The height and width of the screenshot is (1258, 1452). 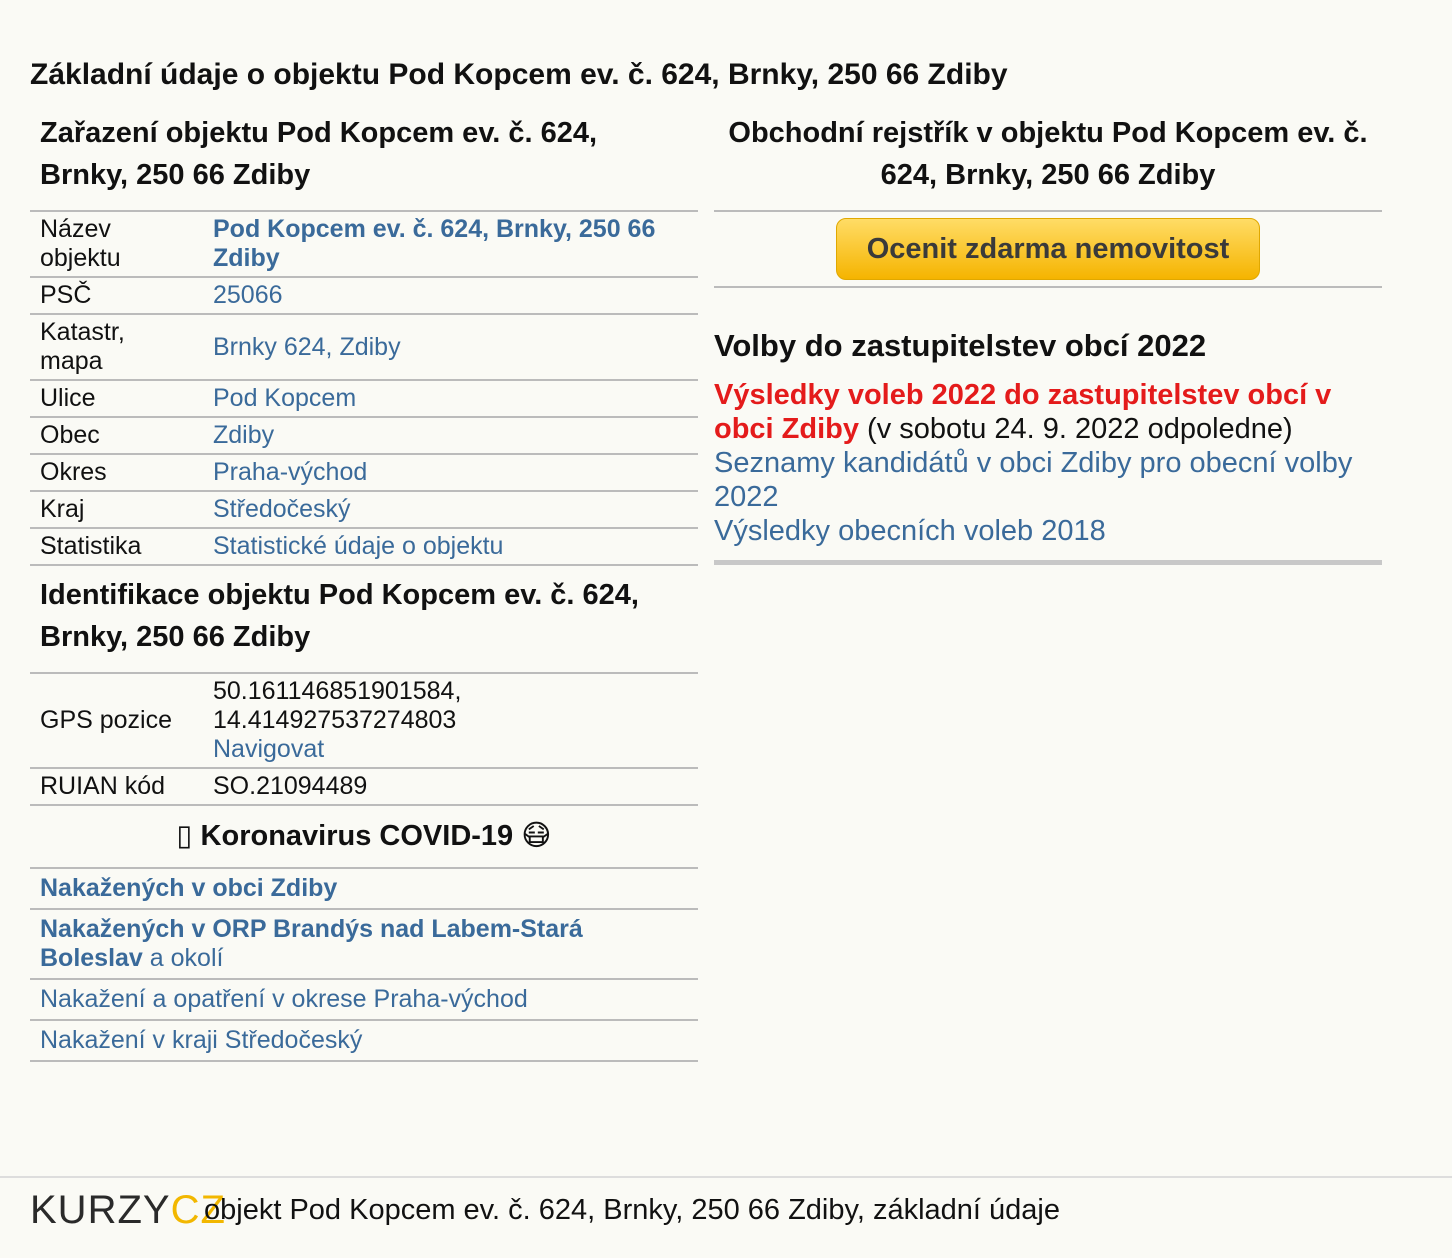 What do you see at coordinates (450, 786) in the screenshot?
I see `ruian-value: SO.21094489` at bounding box center [450, 786].